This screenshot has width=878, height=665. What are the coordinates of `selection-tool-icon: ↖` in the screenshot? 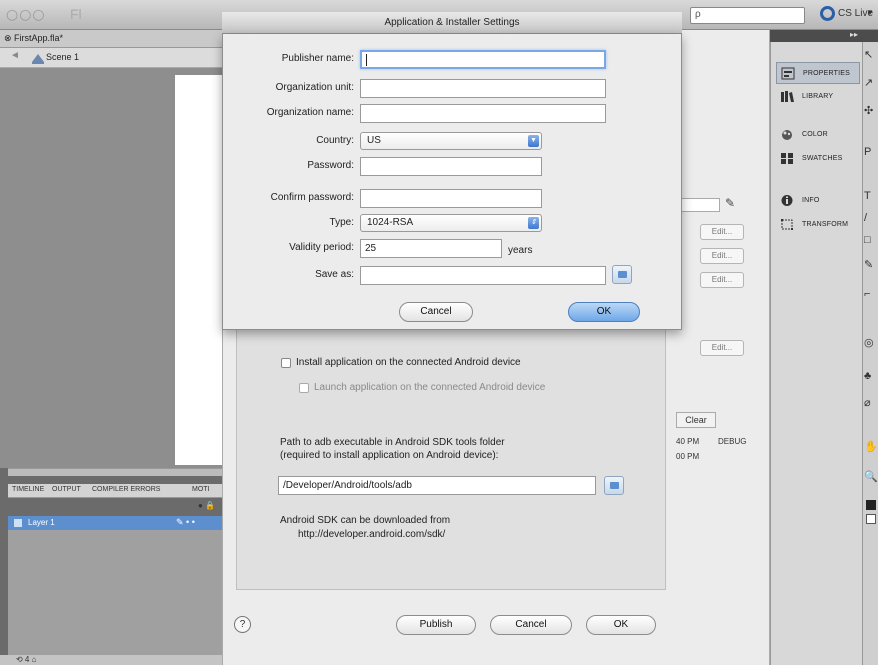 It's located at (868, 54).